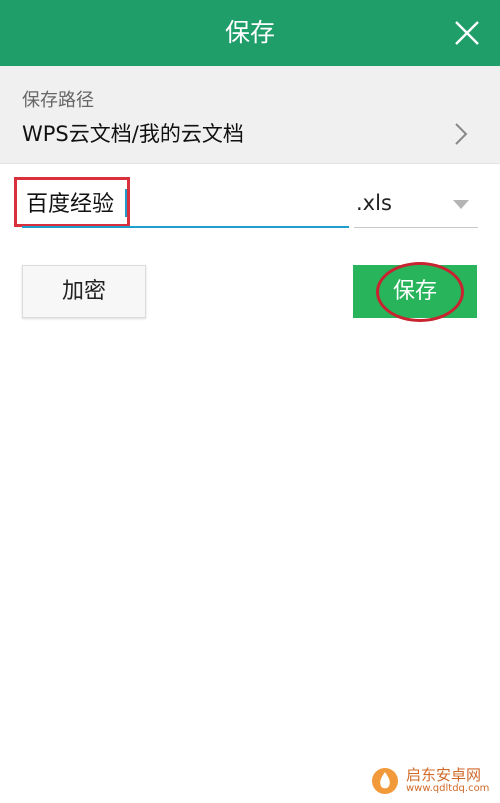  What do you see at coordinates (185, 227) in the screenshot?
I see `filename-underline` at bounding box center [185, 227].